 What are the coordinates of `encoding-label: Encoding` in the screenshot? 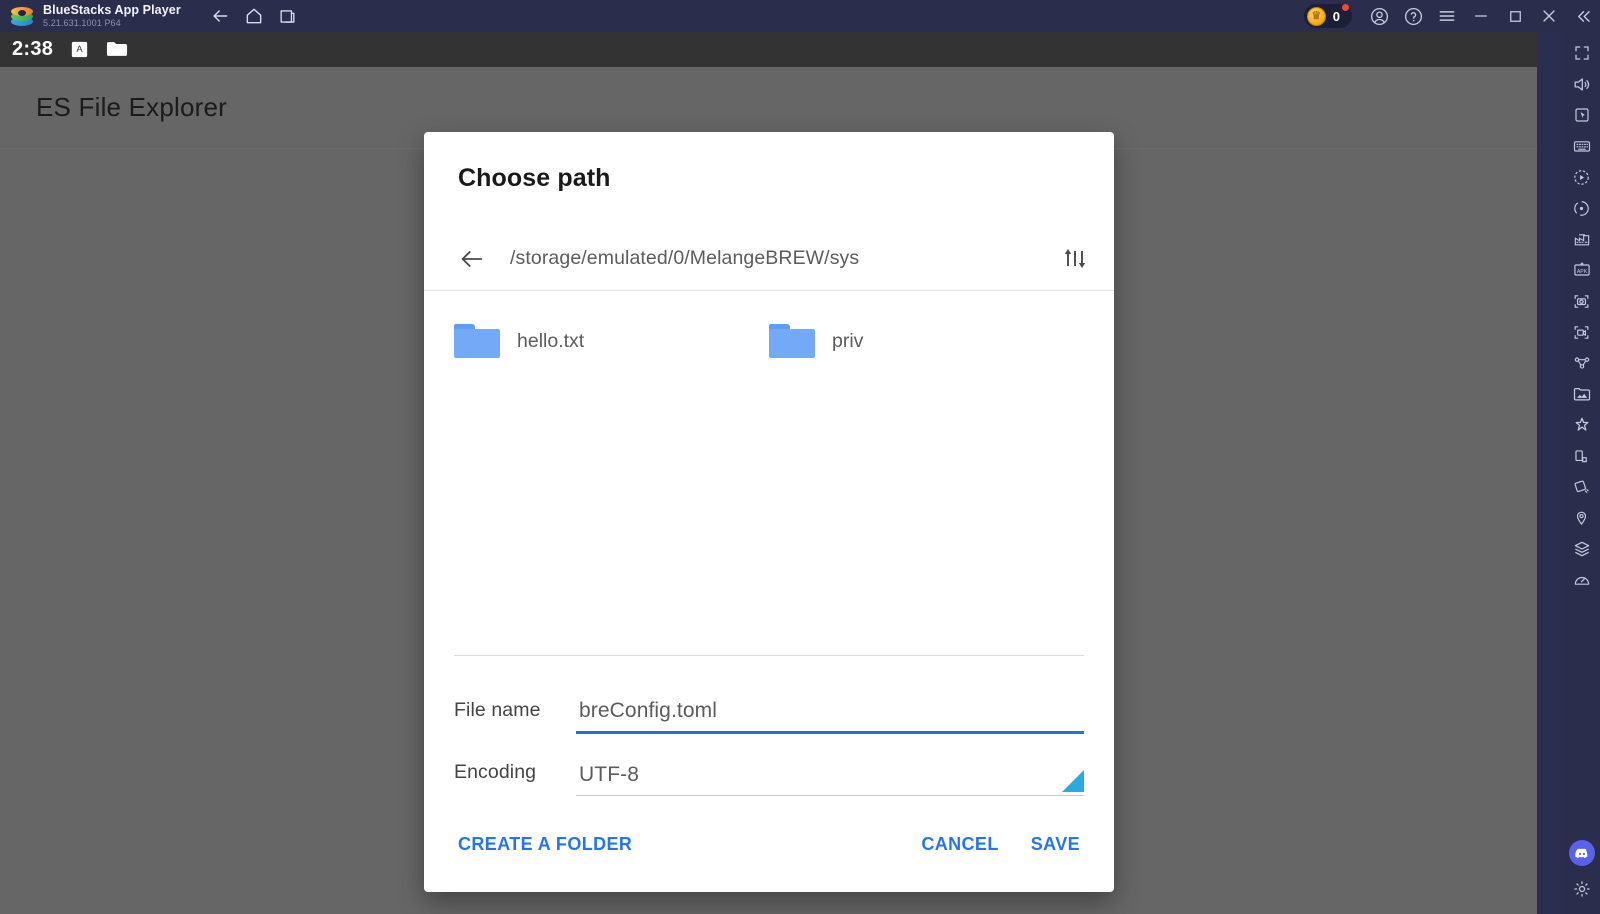 It's located at (495, 772).